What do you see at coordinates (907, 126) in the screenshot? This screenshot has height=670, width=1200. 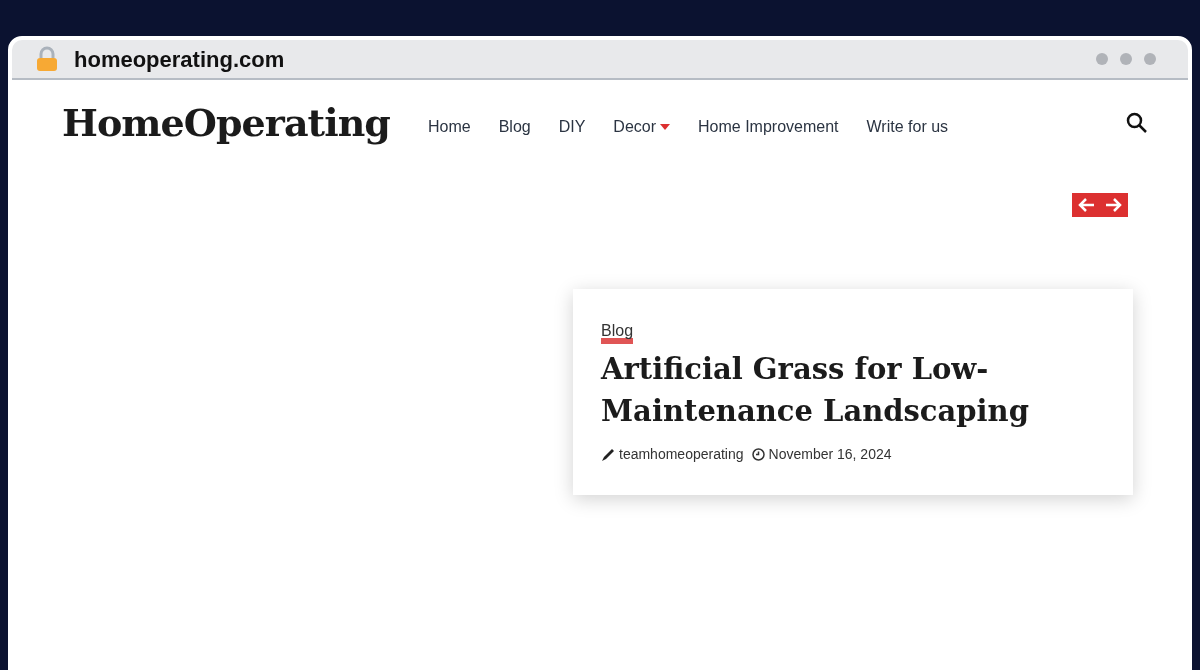 I see `nav-link: Write for us` at bounding box center [907, 126].